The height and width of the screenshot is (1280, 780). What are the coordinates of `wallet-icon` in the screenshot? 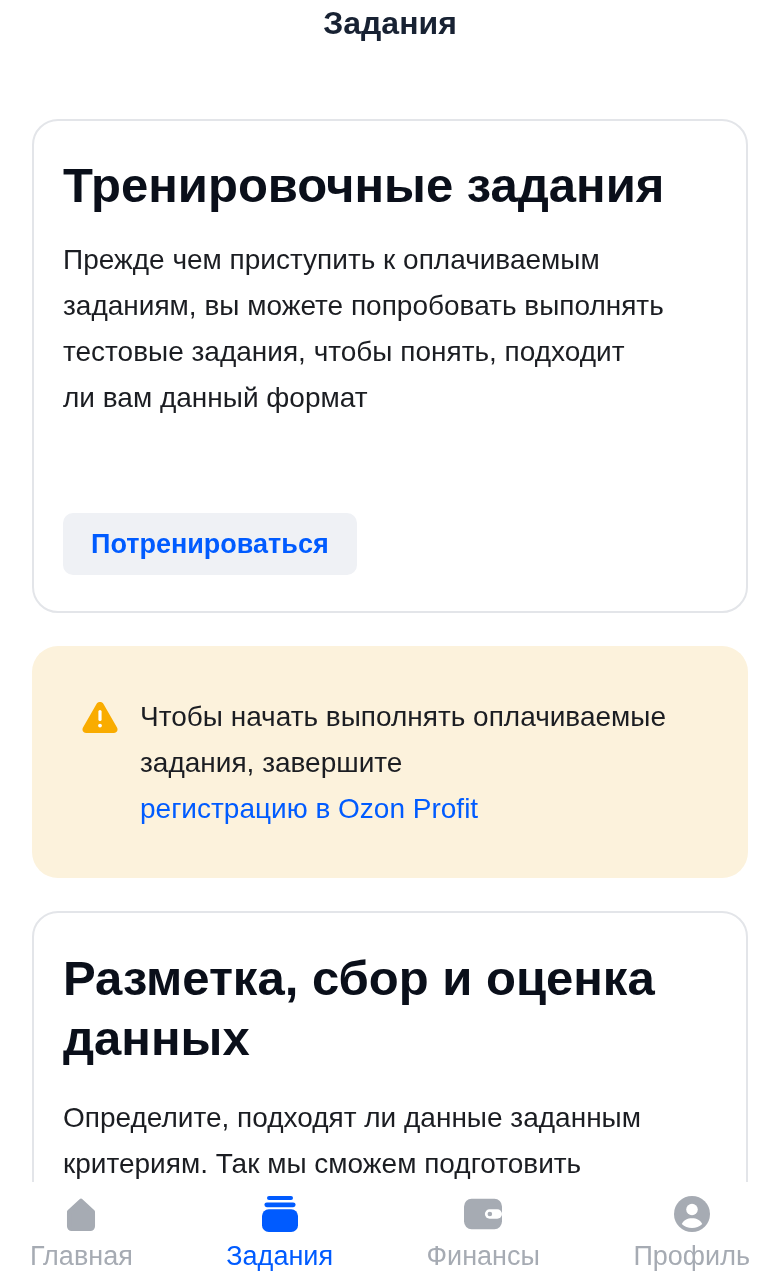 It's located at (483, 1214).